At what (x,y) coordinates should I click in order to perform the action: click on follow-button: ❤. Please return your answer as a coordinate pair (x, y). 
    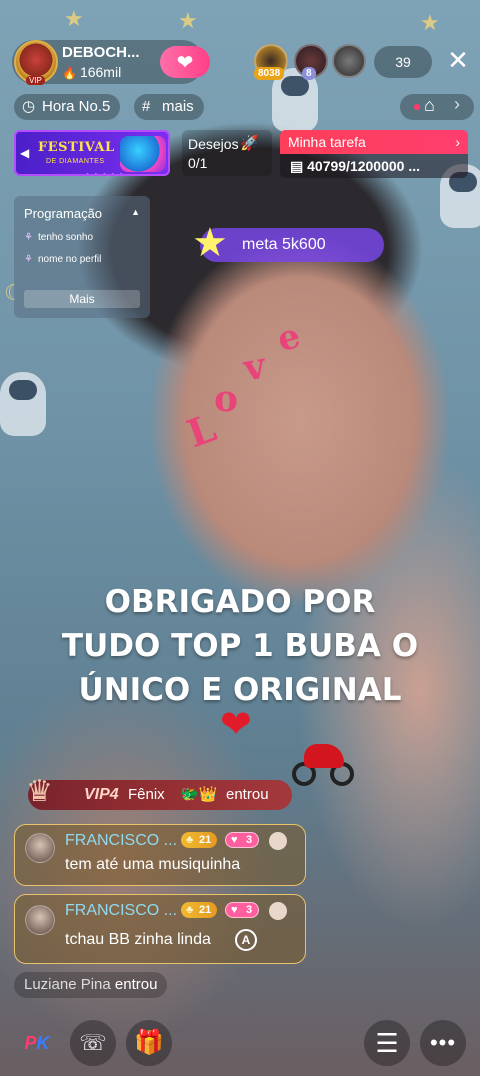
    Looking at the image, I should click on (185, 62).